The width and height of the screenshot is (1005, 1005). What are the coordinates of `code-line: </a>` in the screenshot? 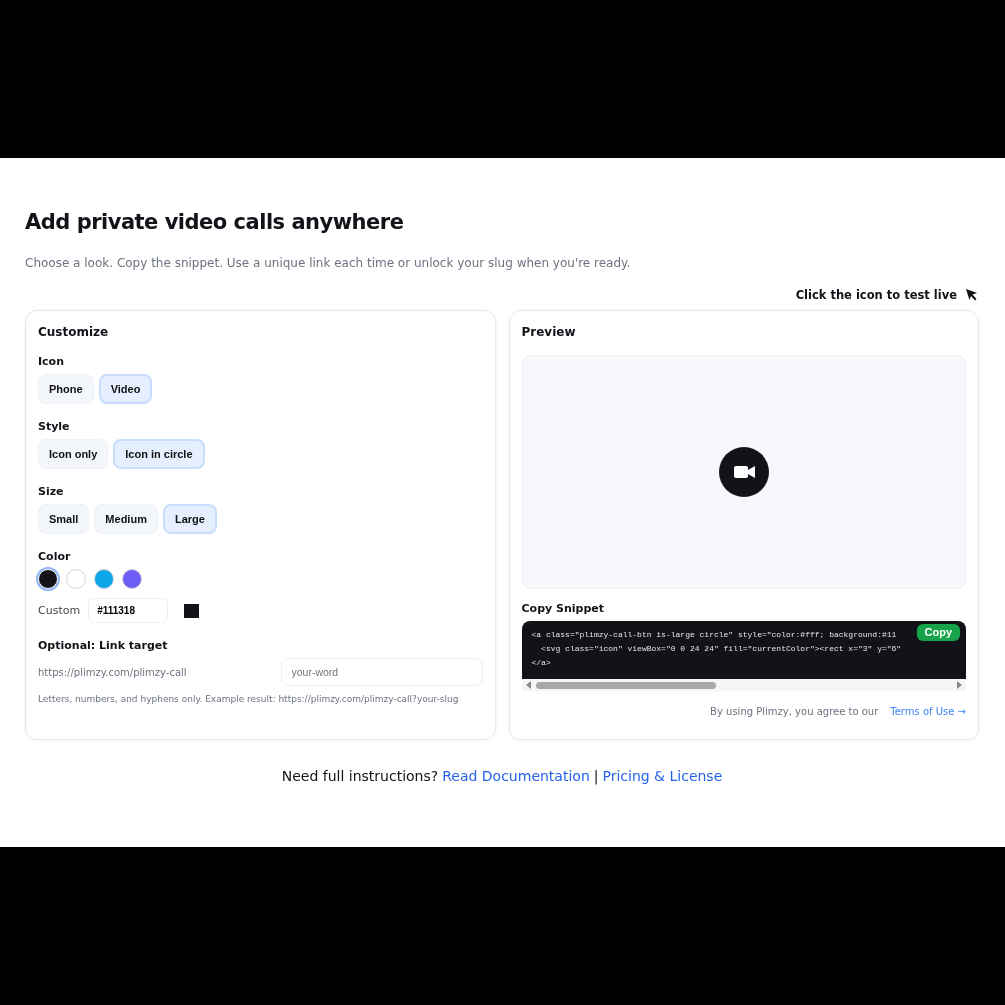 It's located at (541, 663).